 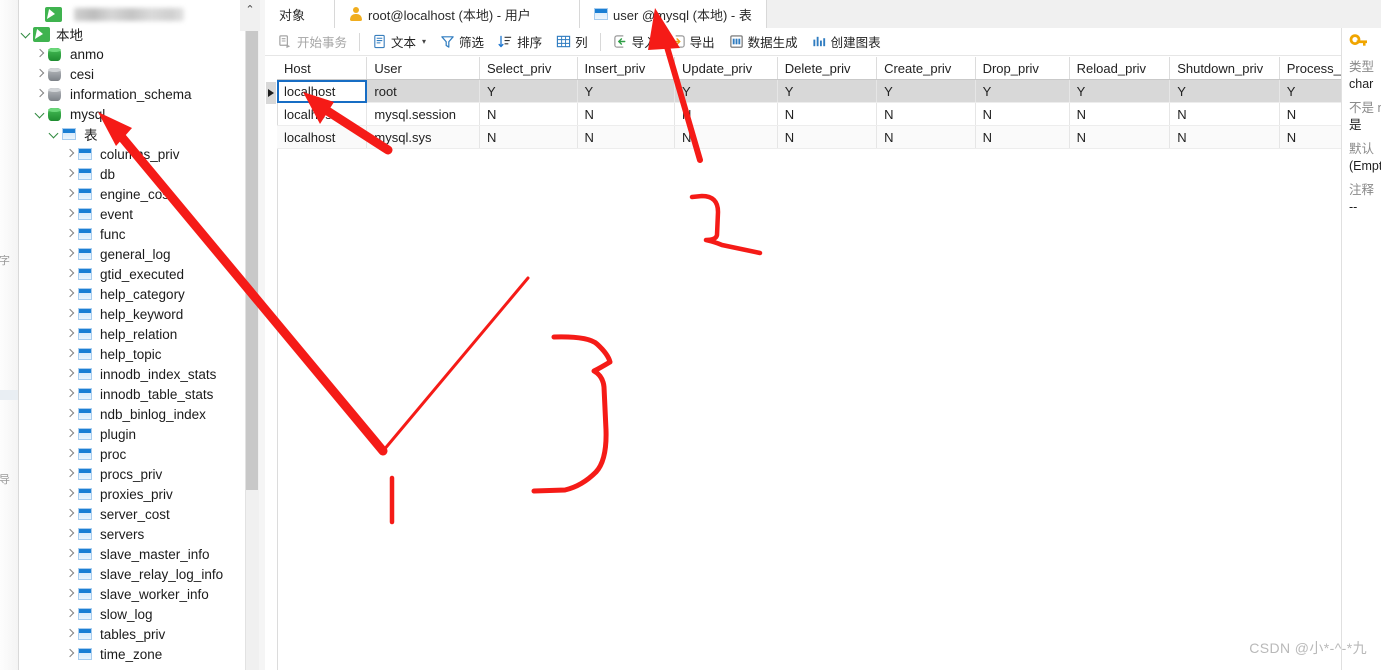 What do you see at coordinates (105, 94) in the screenshot?
I see `tree-item-db-information_schema: information_schema` at bounding box center [105, 94].